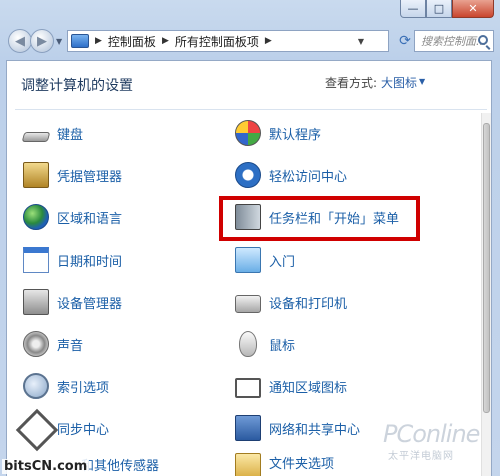 The width and height of the screenshot is (500, 476). I want to click on item-credential-manager: 凭据管理器, so click(72, 175).